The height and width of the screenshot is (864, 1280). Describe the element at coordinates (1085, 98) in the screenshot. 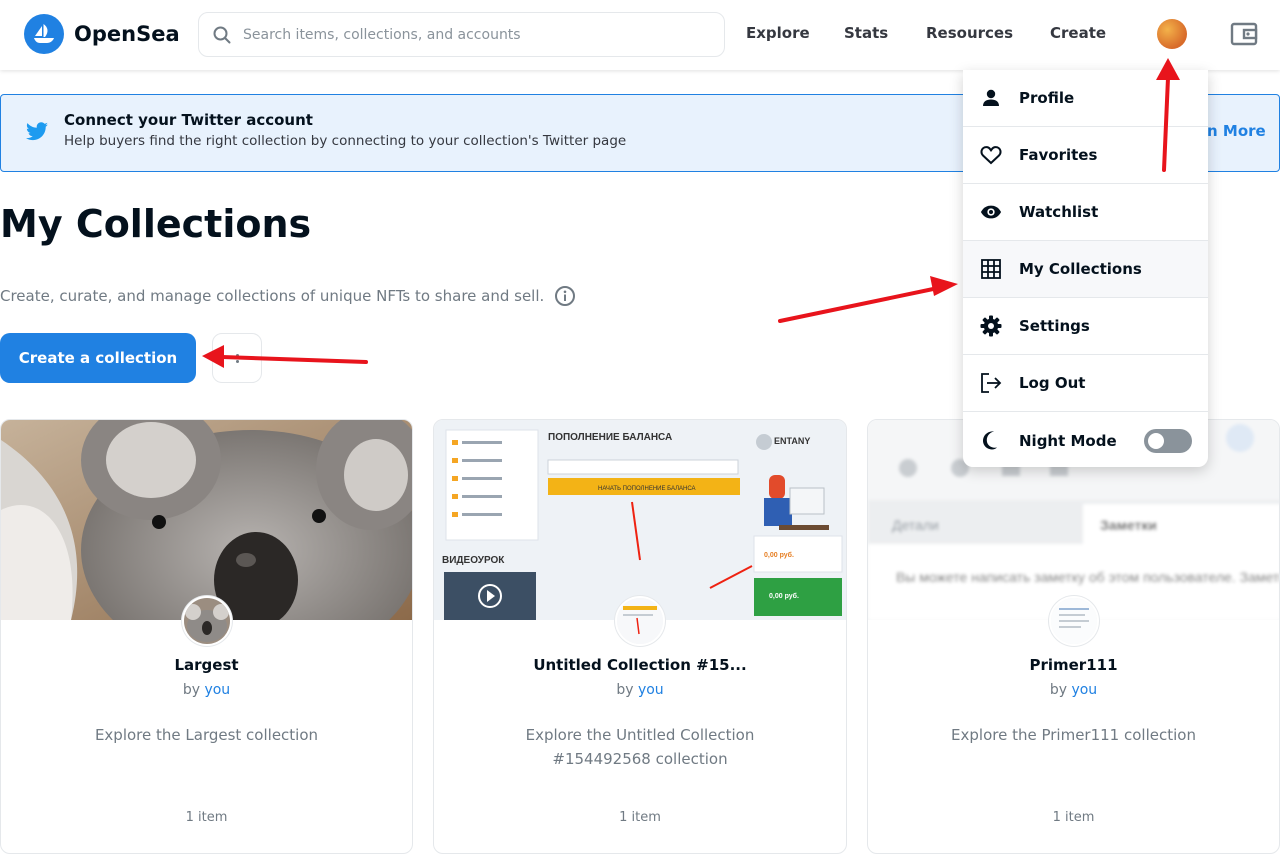

I see `menu-item-profile: Profile` at that location.